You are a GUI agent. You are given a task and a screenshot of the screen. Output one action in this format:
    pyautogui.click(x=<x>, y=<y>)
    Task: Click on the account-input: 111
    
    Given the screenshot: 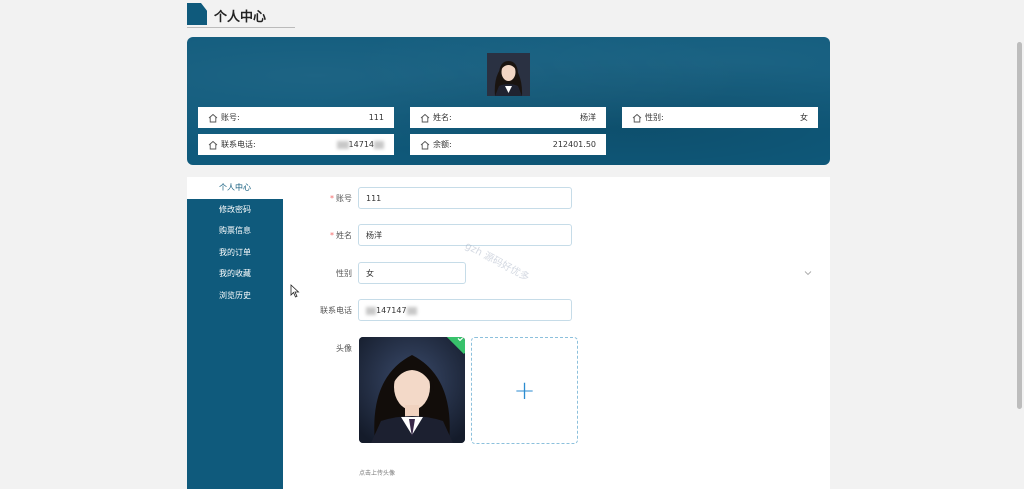 What is the action you would take?
    pyautogui.click(x=465, y=198)
    